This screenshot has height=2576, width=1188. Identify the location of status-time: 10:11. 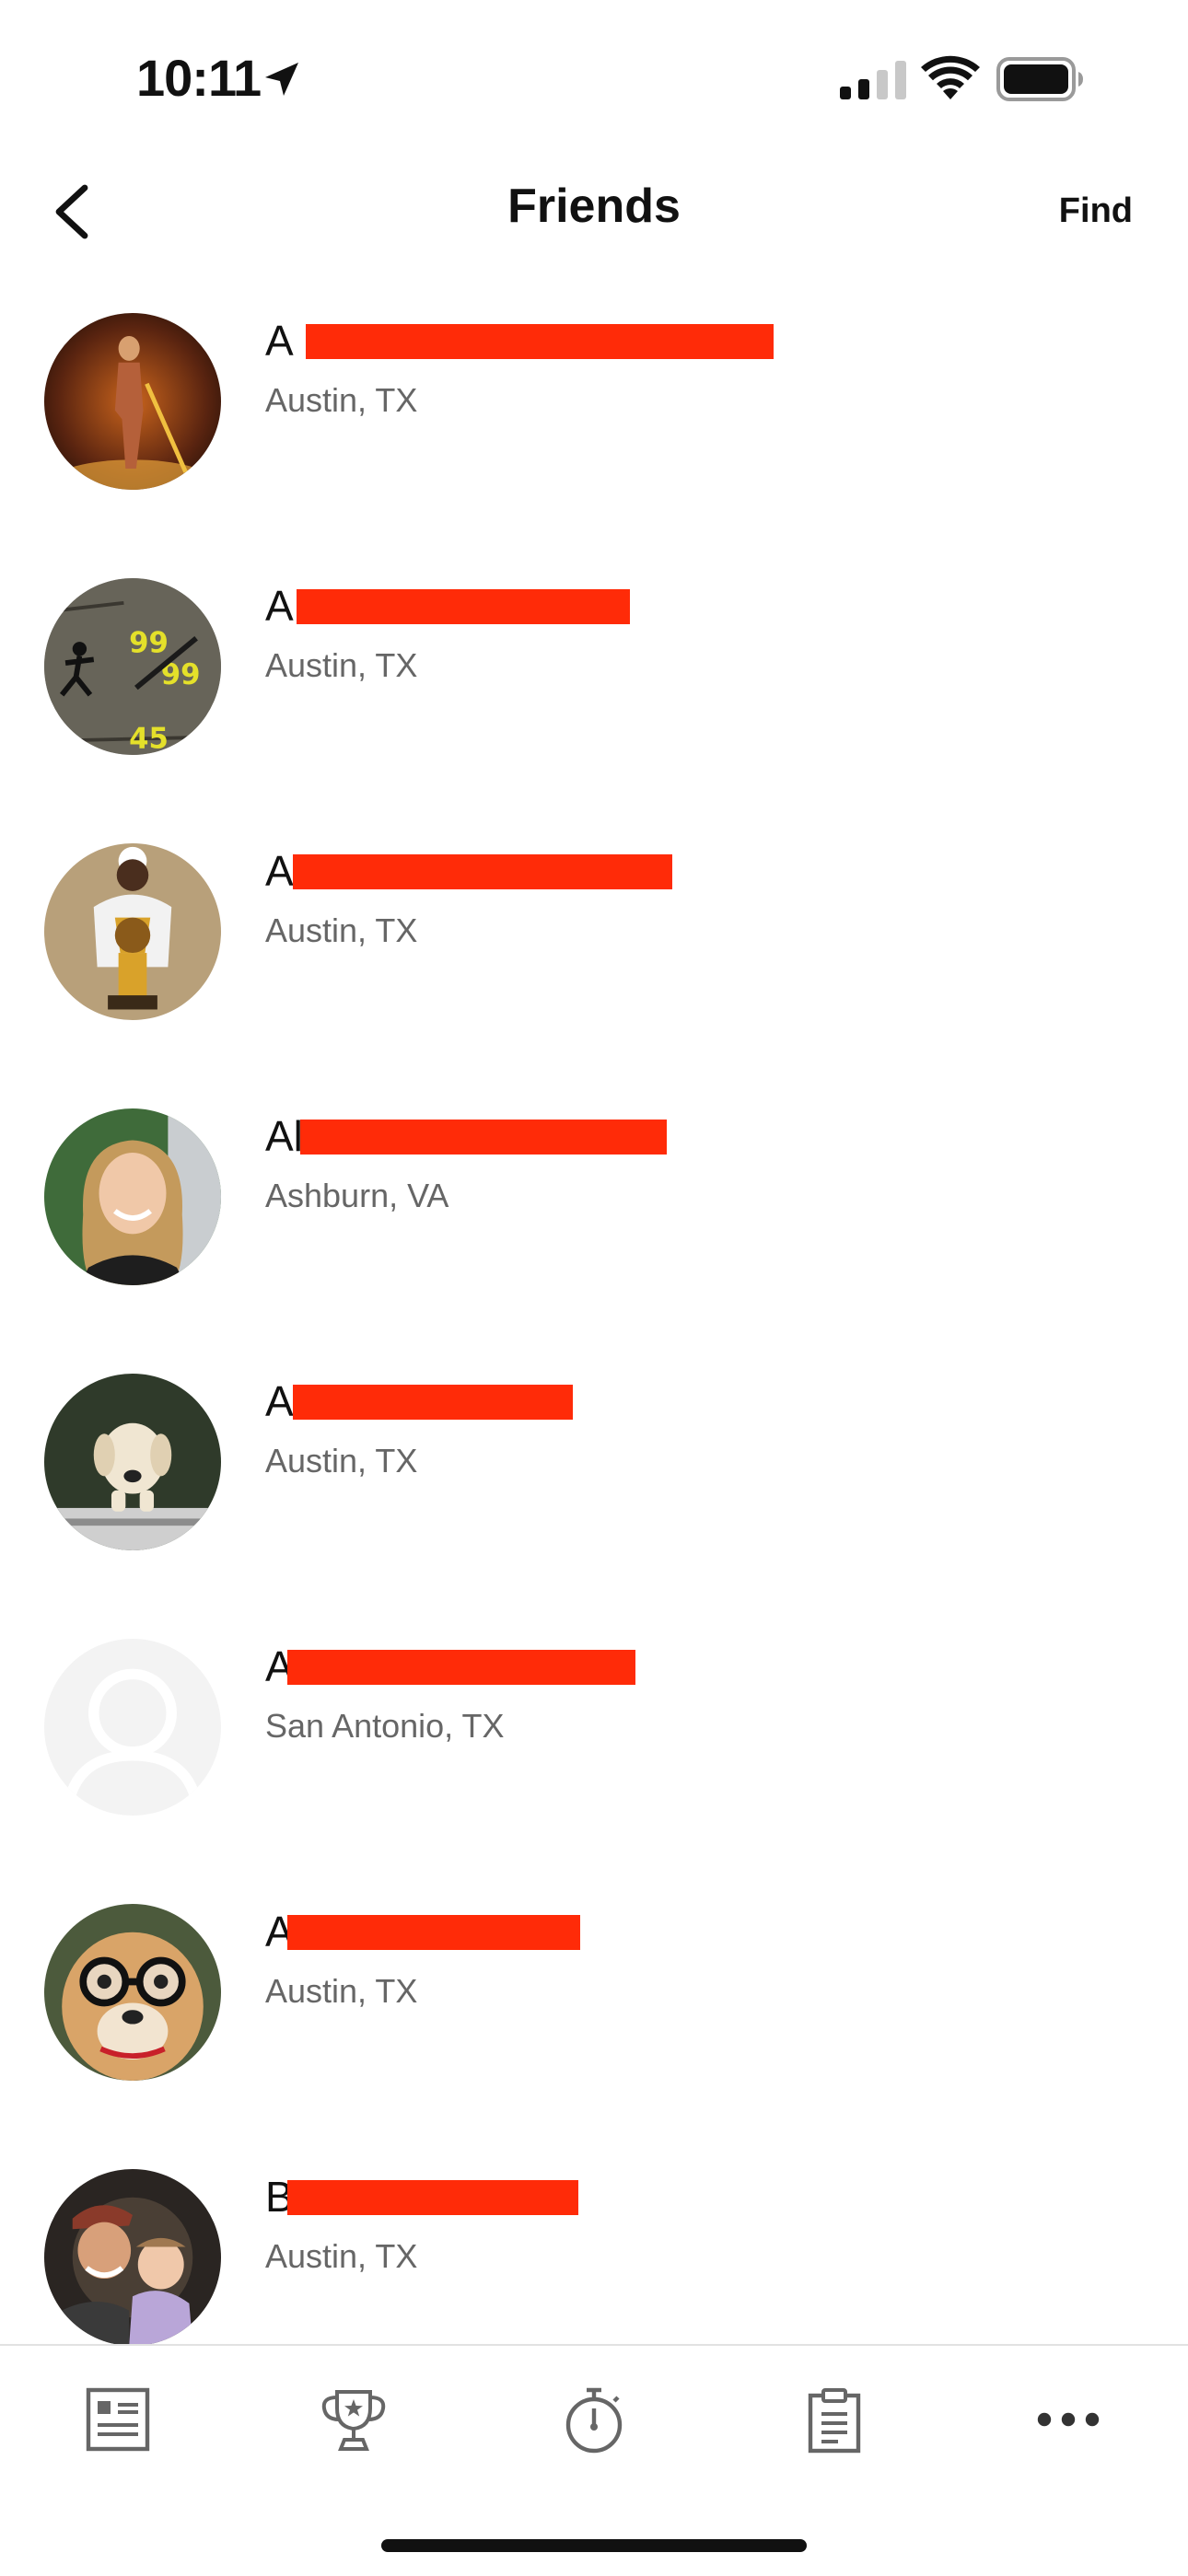
(199, 78).